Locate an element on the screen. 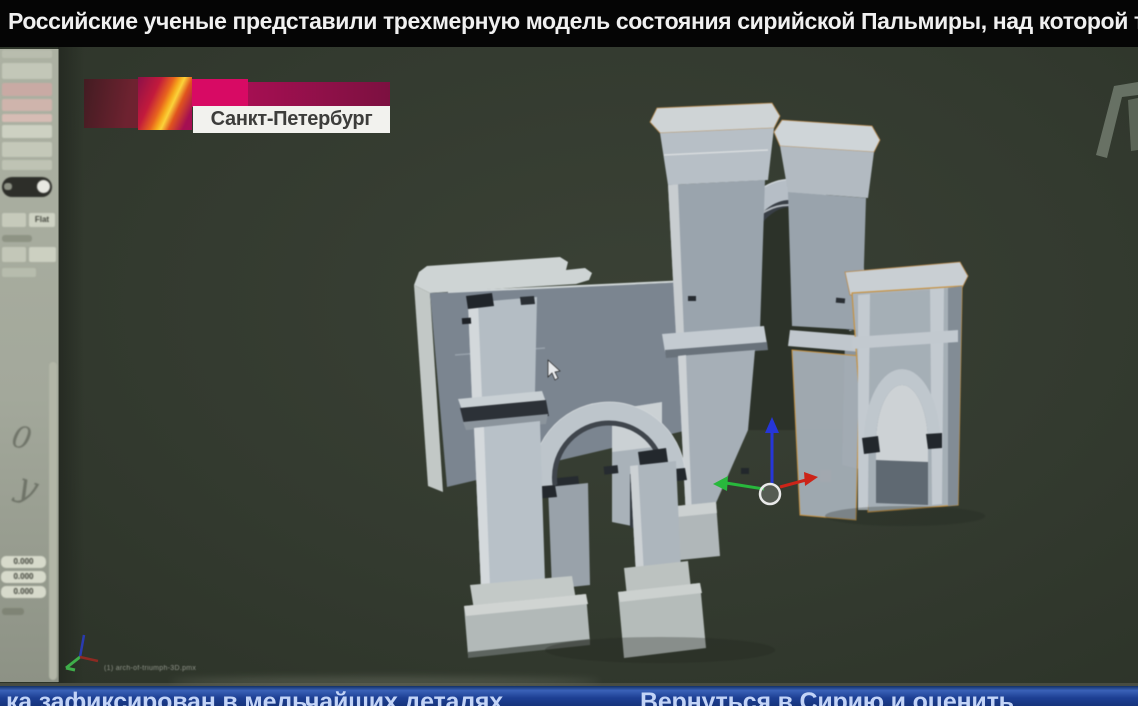 The width and height of the screenshot is (1138, 706). gizmo-center-ring is located at coordinates (770, 494).